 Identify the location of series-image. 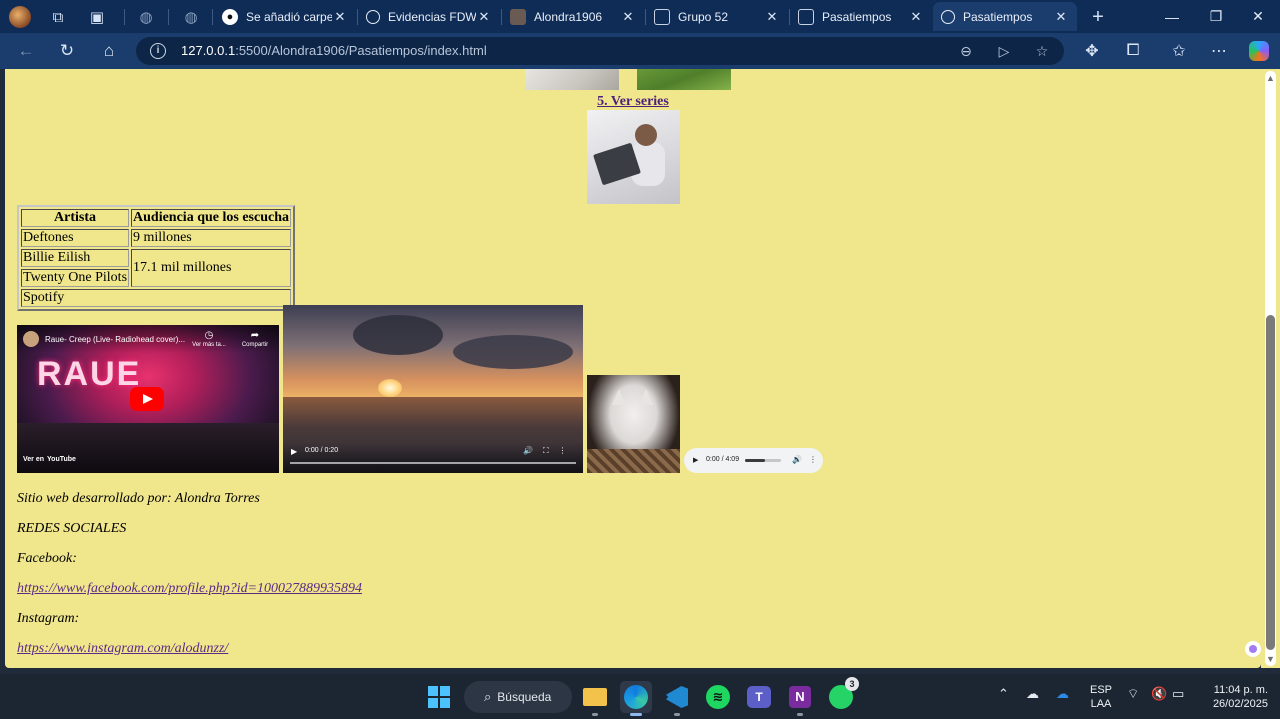
(633, 157).